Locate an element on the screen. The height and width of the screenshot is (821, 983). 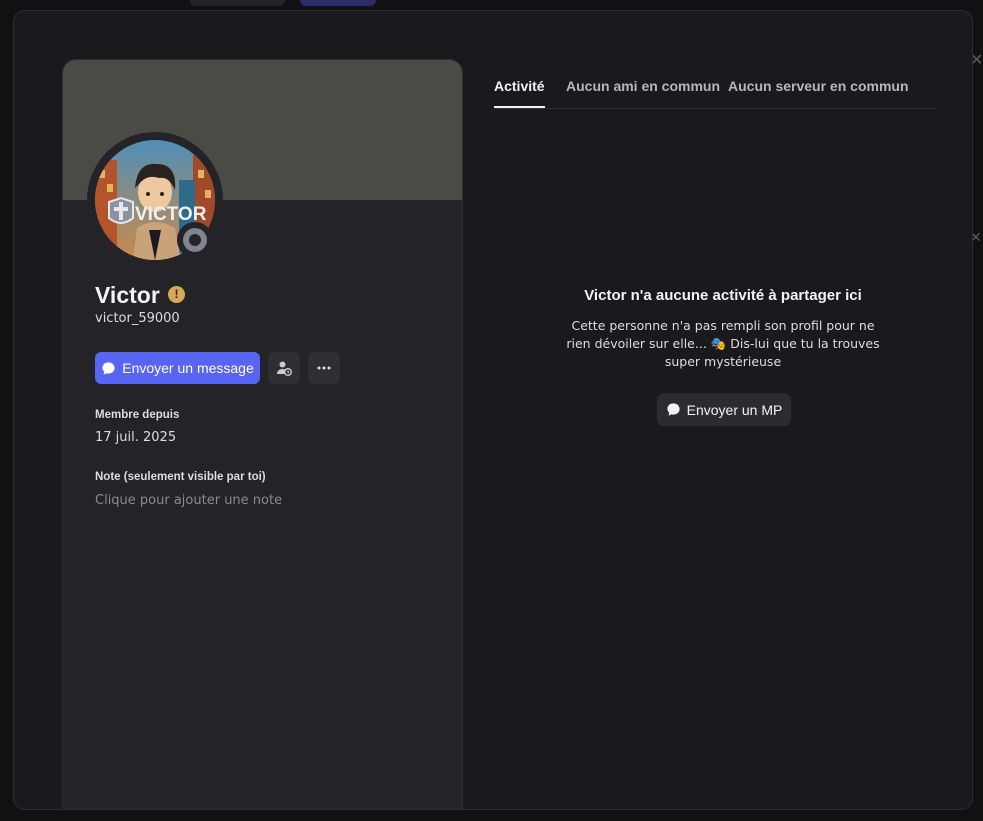
add-friend-button is located at coordinates (284, 368).